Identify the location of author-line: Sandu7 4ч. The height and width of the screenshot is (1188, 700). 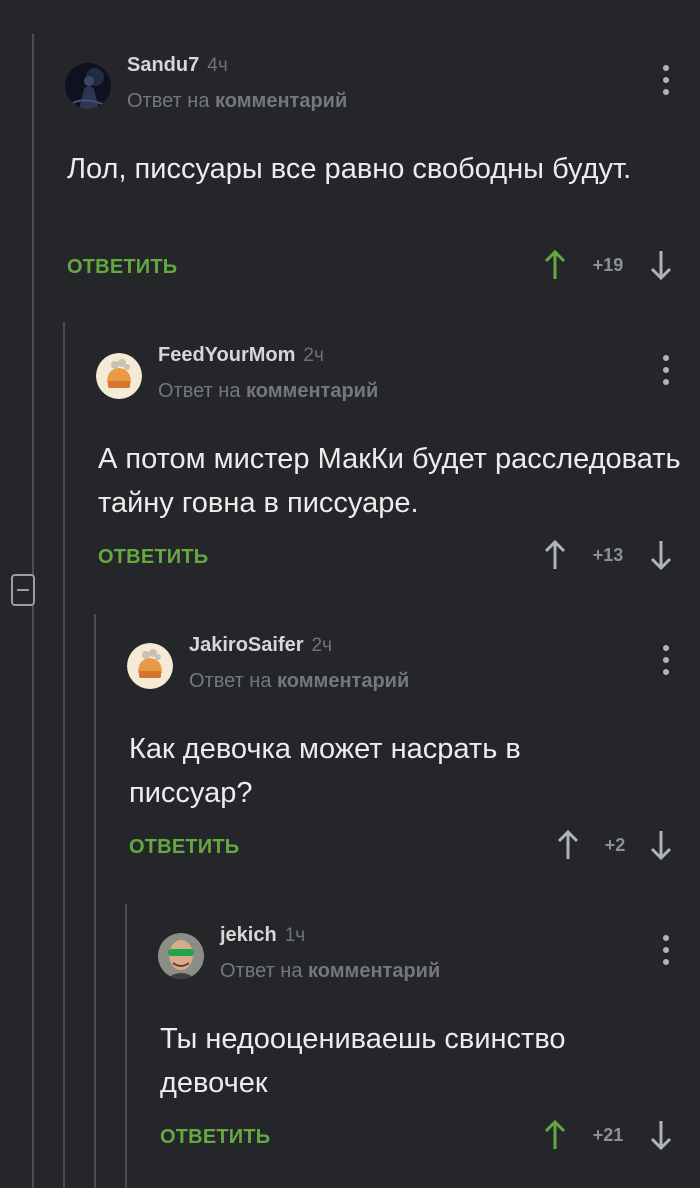
(177, 65).